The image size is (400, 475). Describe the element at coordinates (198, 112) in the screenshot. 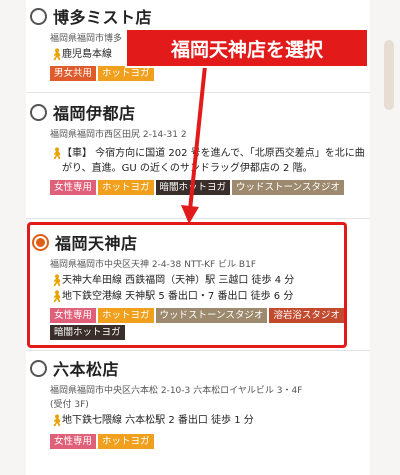

I see `store-header: 福岡伊都店` at that location.